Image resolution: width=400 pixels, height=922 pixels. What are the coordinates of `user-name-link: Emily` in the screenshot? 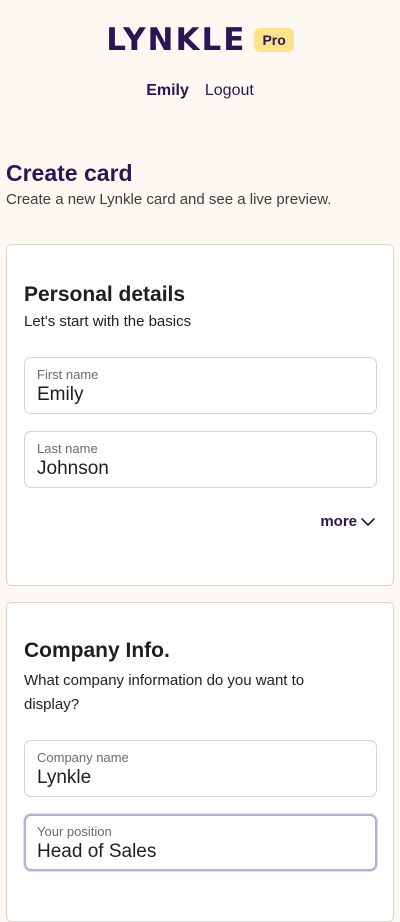 It's located at (167, 91).